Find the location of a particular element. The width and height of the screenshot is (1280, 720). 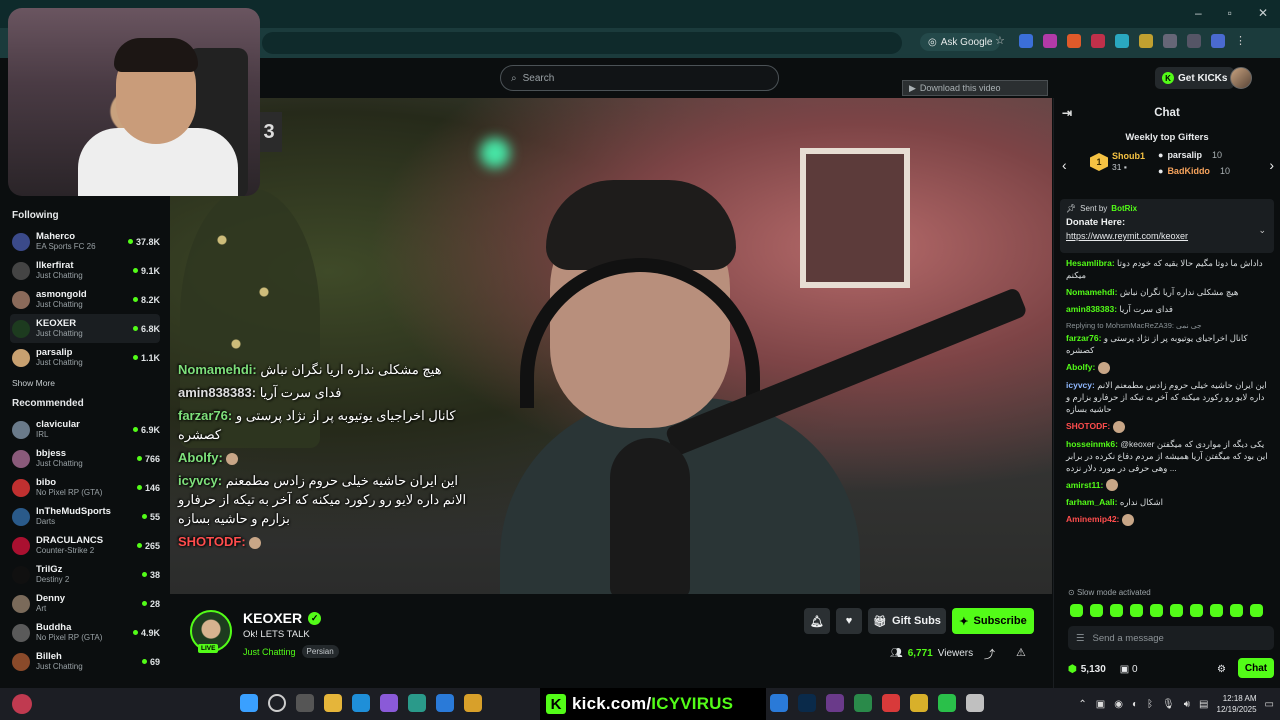

chat-username: icyvcy: is located at coordinates (1080, 385).